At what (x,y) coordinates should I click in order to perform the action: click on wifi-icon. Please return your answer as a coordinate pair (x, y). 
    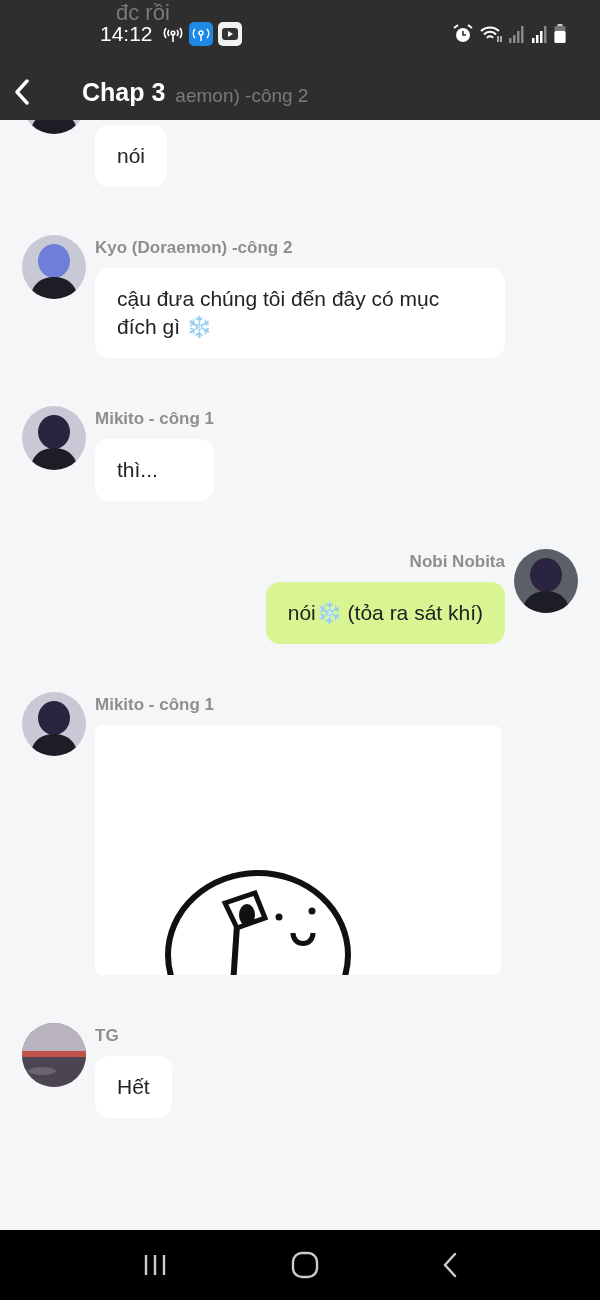
    Looking at the image, I should click on (491, 34).